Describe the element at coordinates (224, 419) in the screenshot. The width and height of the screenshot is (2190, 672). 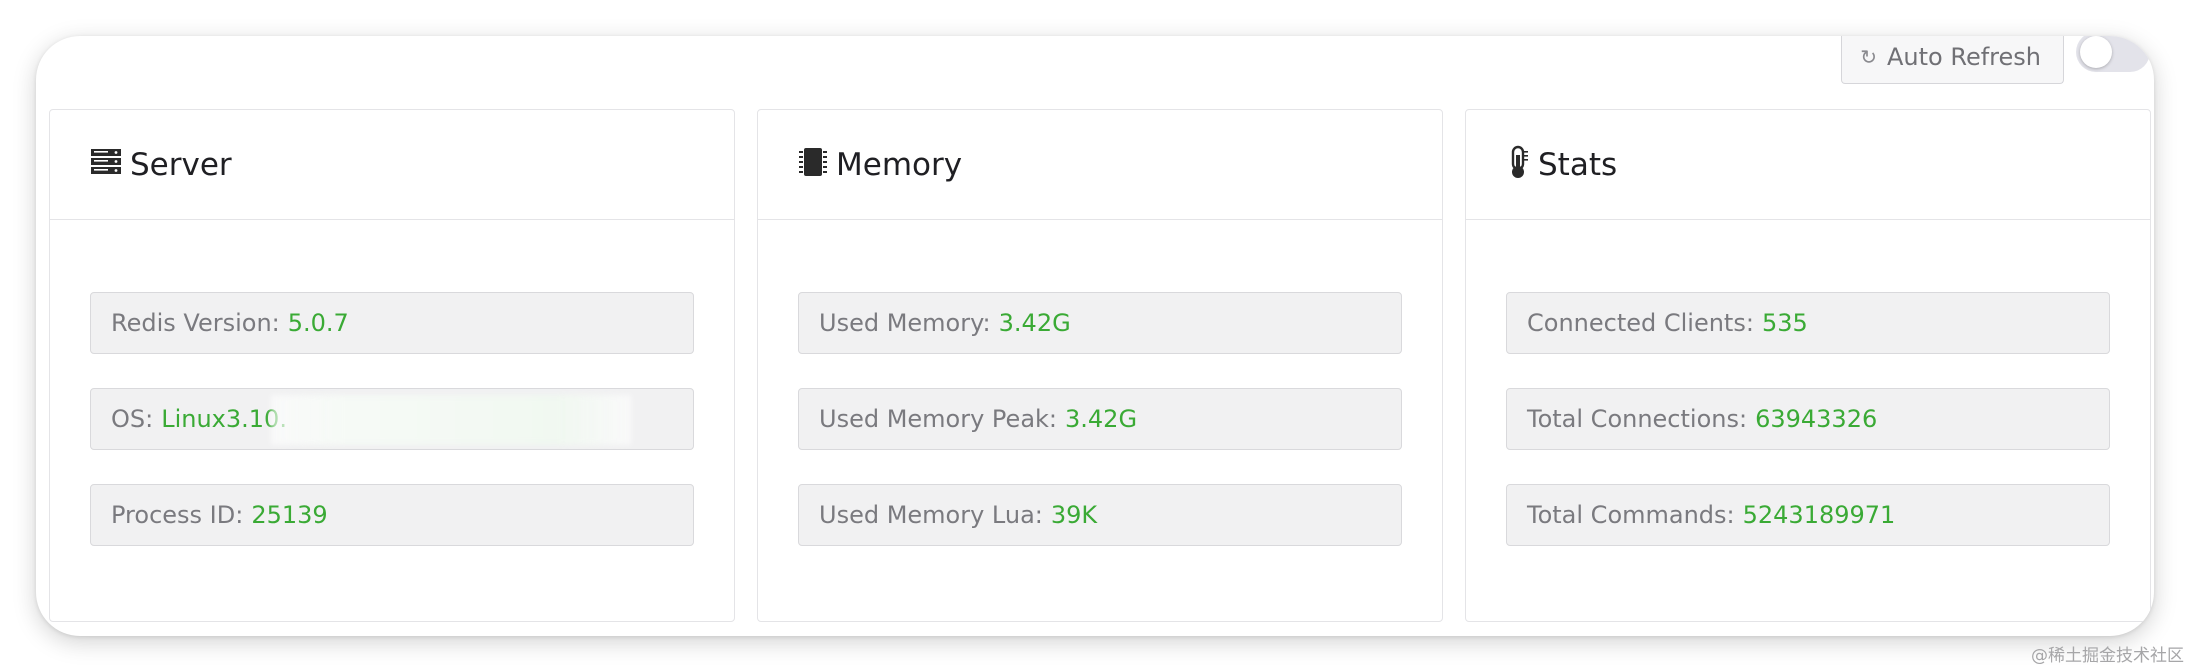
I see `row-value: Linux3.10.` at that location.